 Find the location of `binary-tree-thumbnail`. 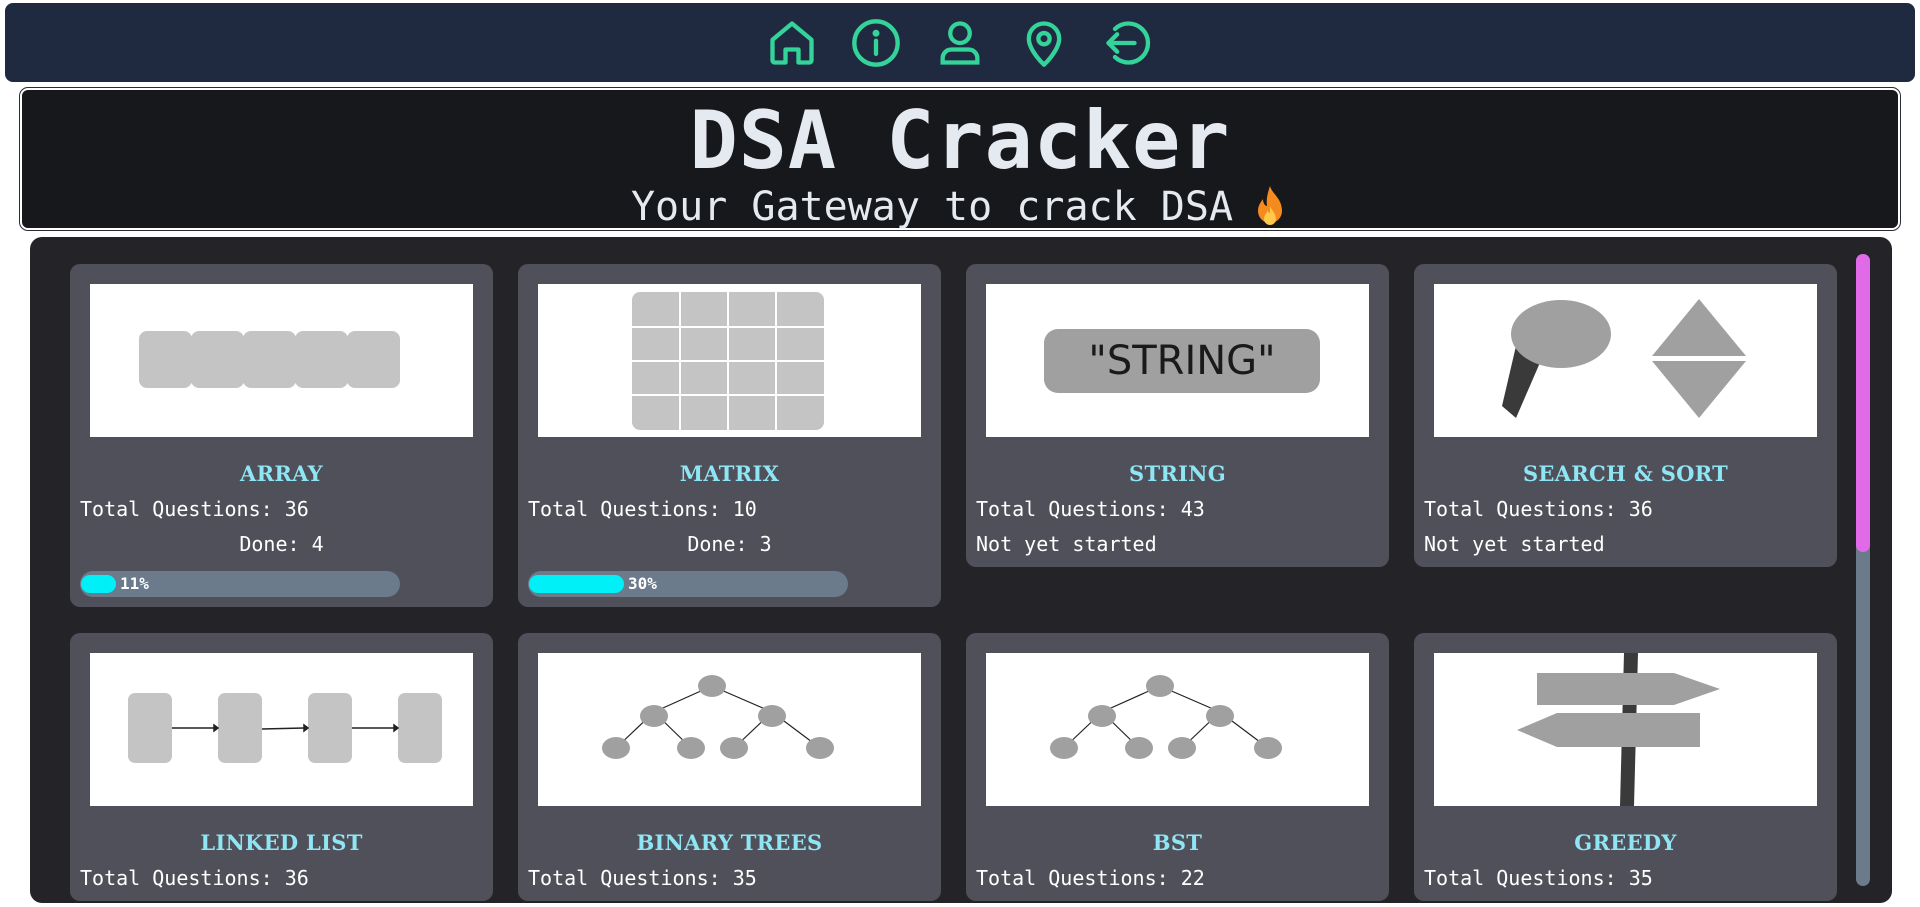

binary-tree-thumbnail is located at coordinates (729, 729).